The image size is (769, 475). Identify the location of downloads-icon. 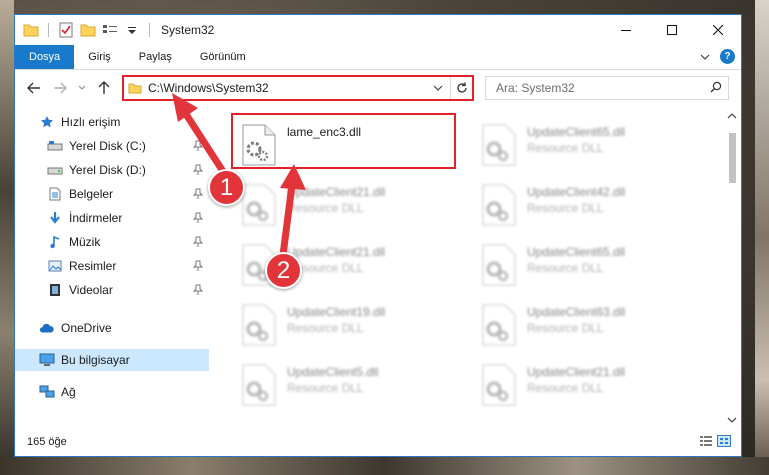
(55, 218).